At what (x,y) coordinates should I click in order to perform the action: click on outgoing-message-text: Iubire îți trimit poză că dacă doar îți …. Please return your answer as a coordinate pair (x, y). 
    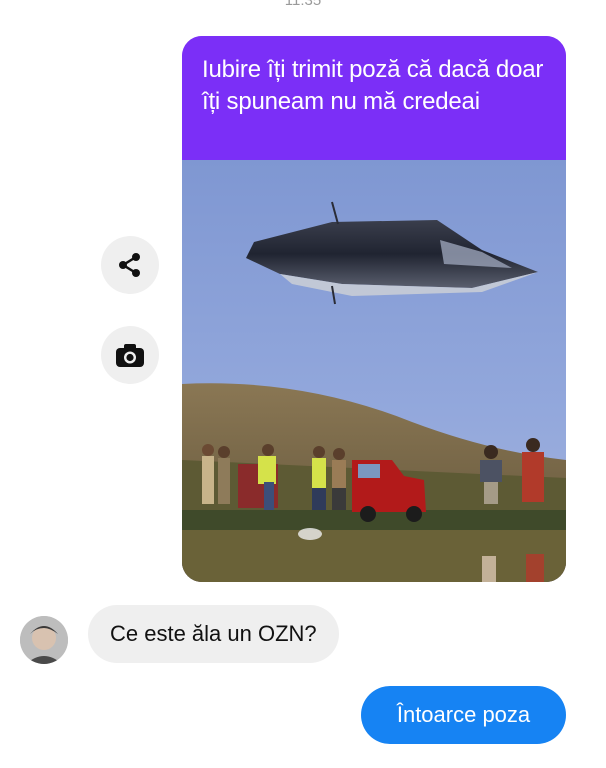
    Looking at the image, I should click on (374, 98).